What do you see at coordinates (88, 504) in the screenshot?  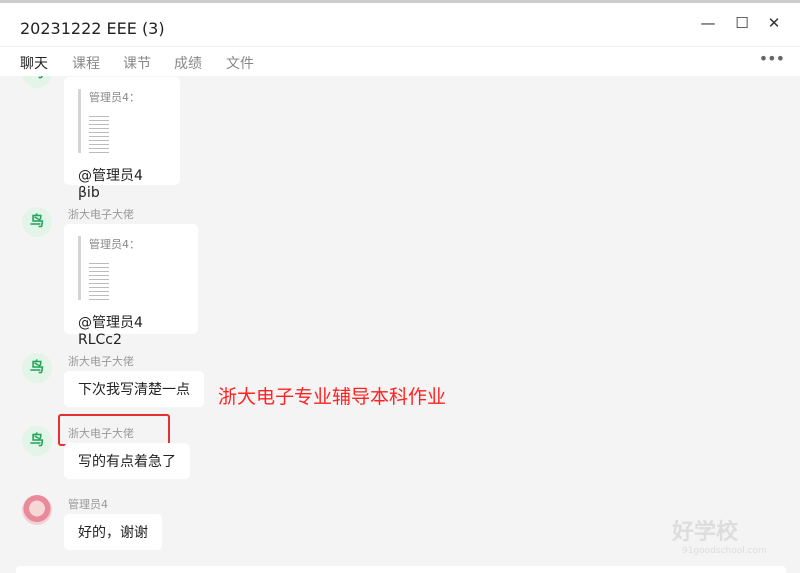 I see `sender-name: 管理员4` at bounding box center [88, 504].